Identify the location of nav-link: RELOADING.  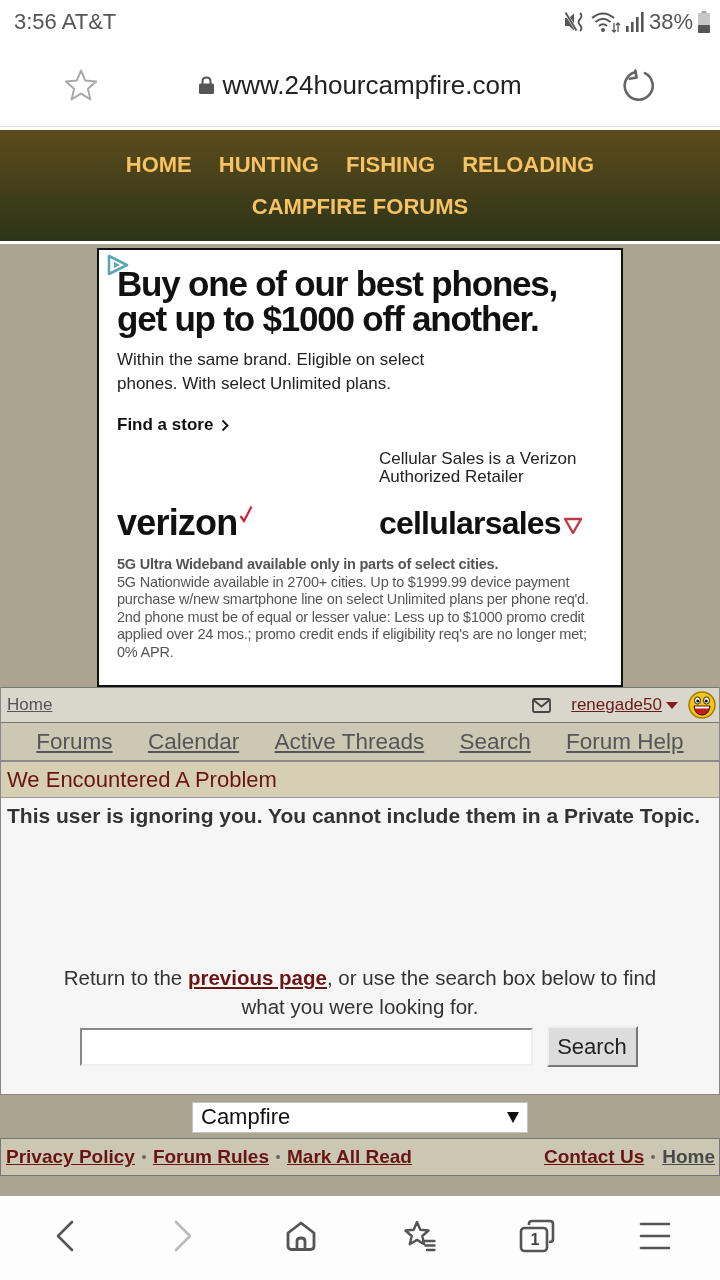
(528, 165).